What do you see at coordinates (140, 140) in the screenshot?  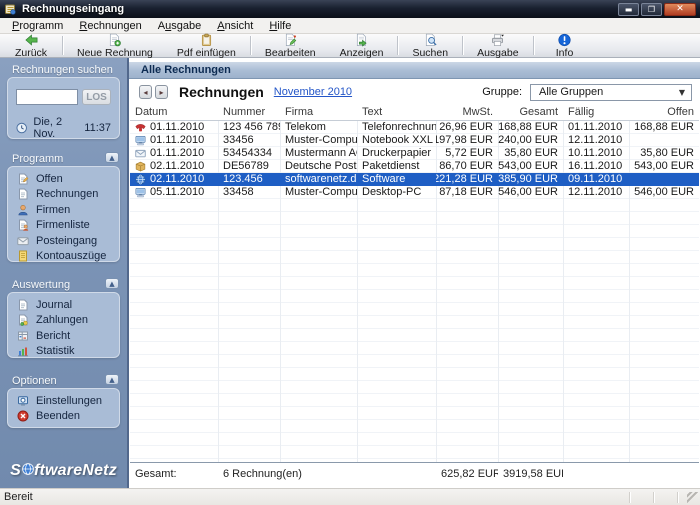 I see `computer-icon` at bounding box center [140, 140].